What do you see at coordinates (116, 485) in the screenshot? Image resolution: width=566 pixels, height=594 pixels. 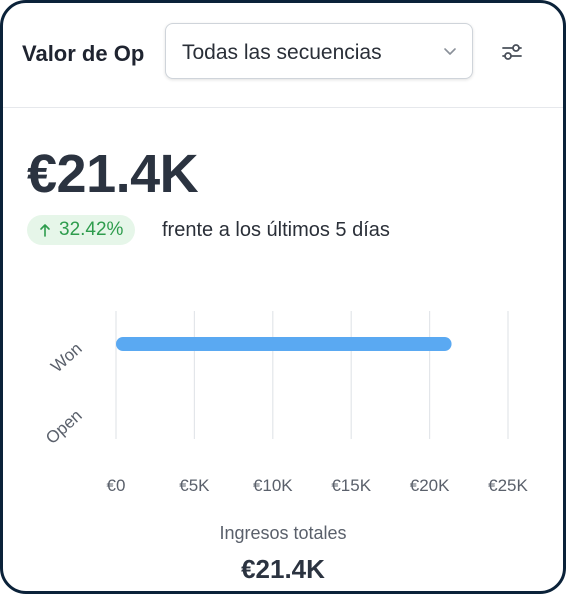 I see `x-tick-label: €0` at bounding box center [116, 485].